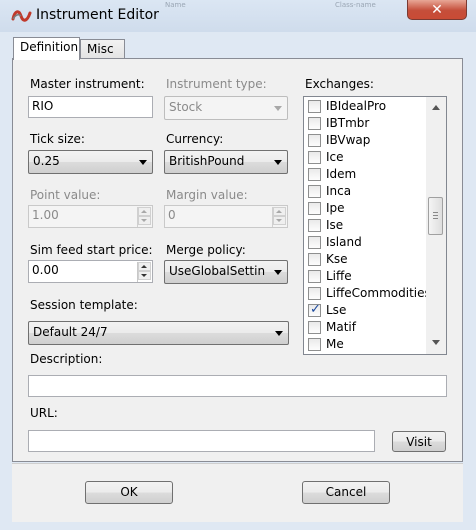 This screenshot has height=530, width=476. What do you see at coordinates (335, 157) in the screenshot?
I see `exchange-name: Ice` at bounding box center [335, 157].